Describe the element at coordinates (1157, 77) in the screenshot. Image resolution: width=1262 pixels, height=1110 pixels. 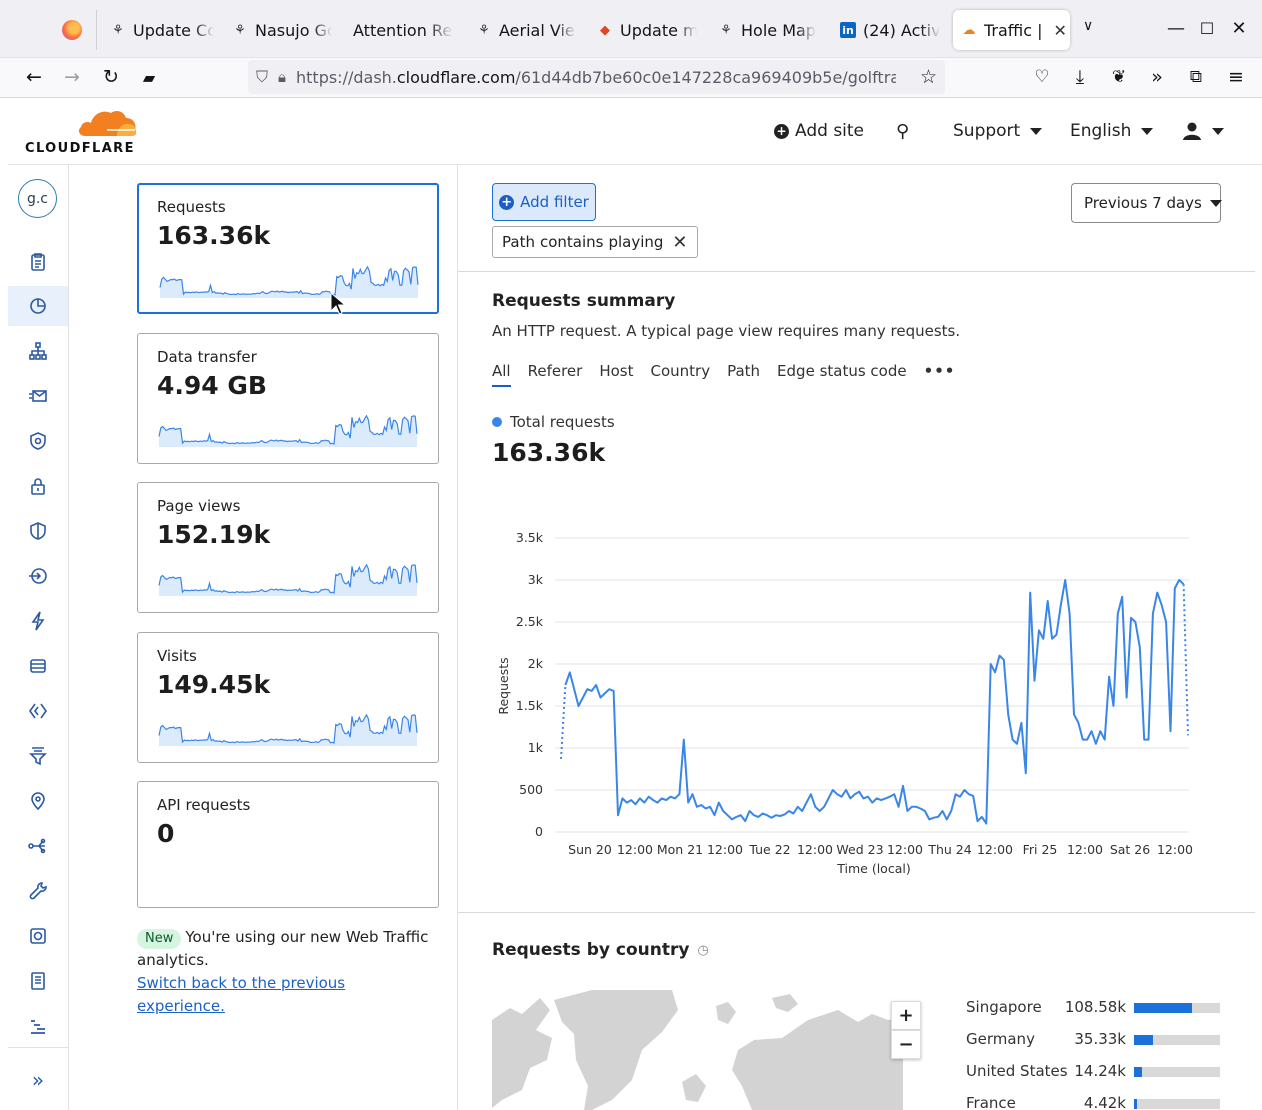
I see `overflow-chevrons-icon: »` at that location.